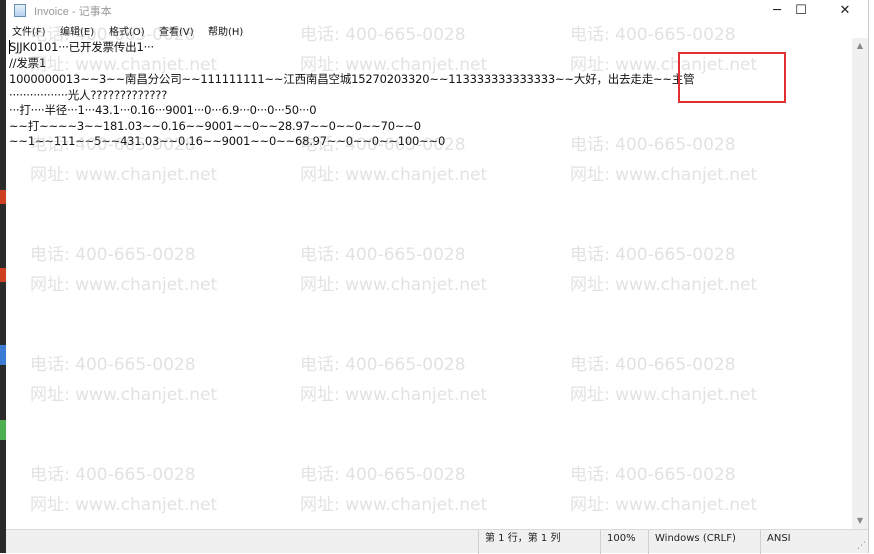 The height and width of the screenshot is (554, 874). Describe the element at coordinates (81, 47) in the screenshot. I see `text-line: SJJK0101···已开发票传出1···` at that location.